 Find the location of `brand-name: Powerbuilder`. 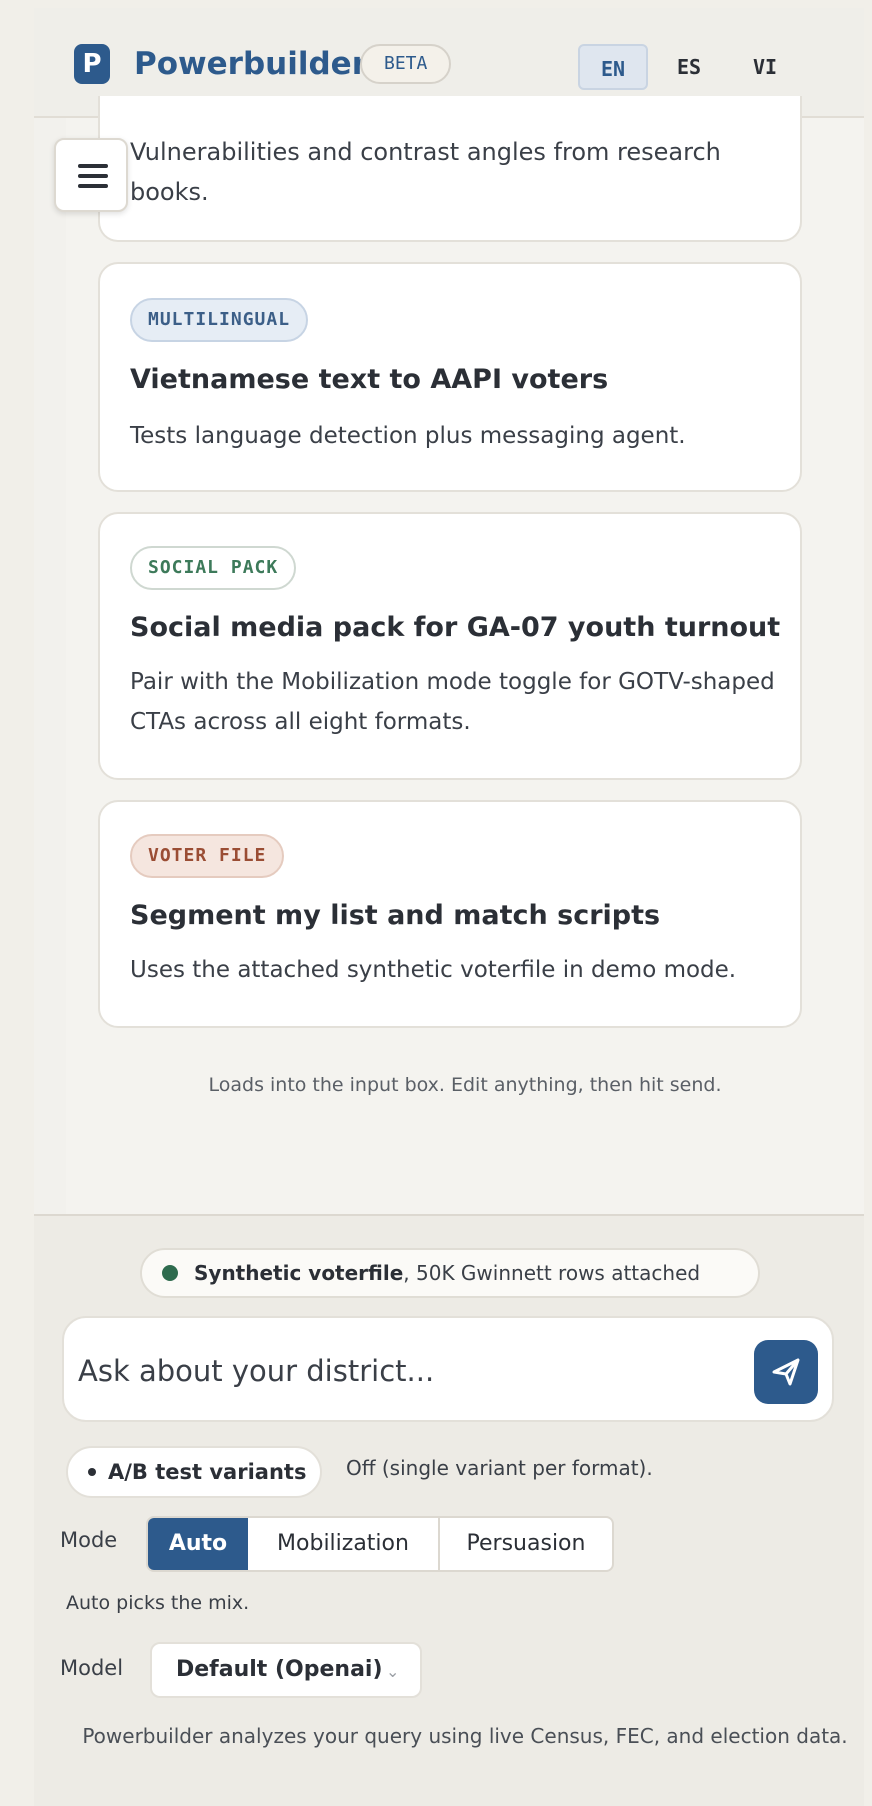

brand-name: Powerbuilder is located at coordinates (250, 64).